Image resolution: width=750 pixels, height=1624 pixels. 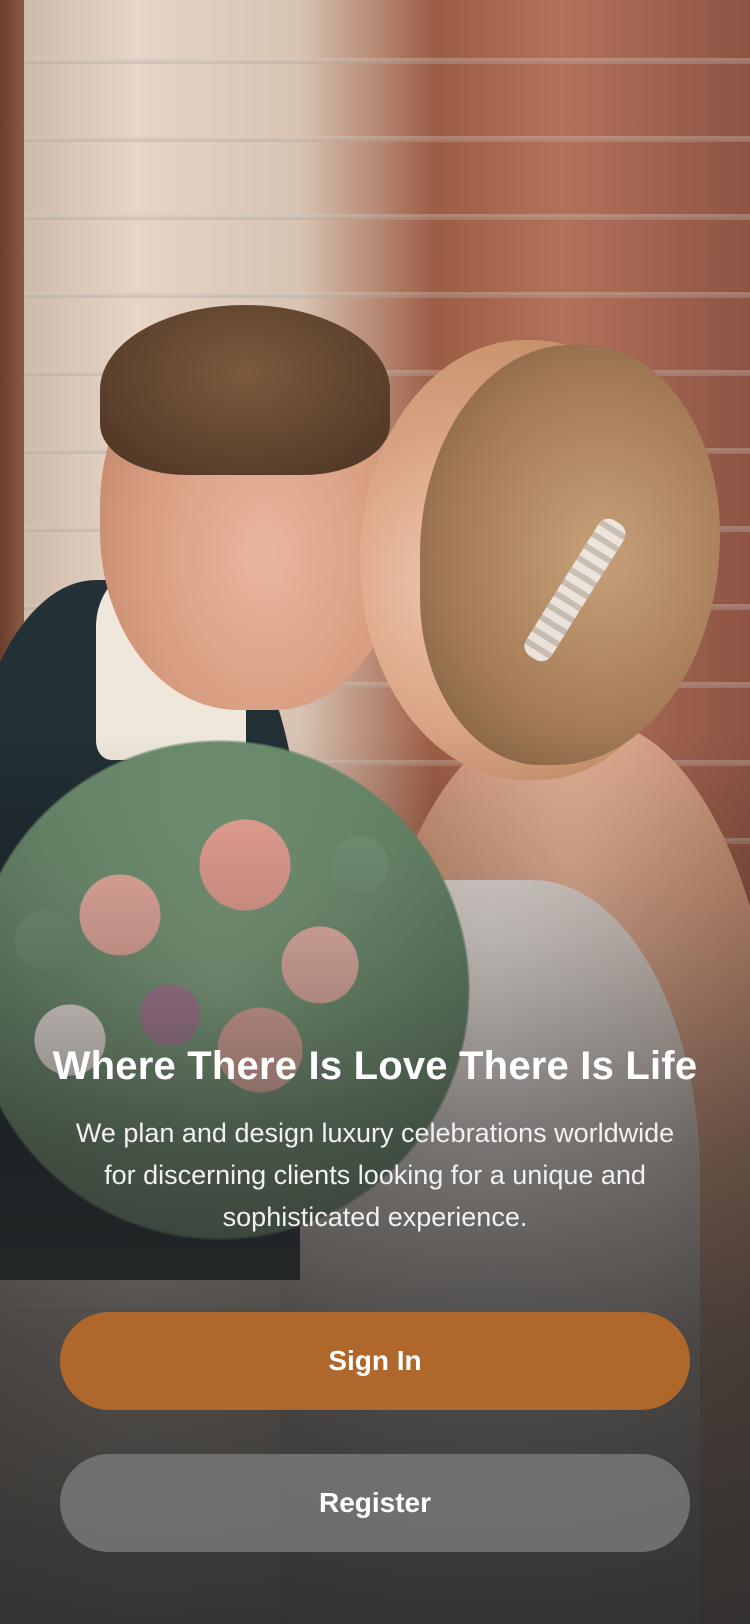 I want to click on register-button: Register, so click(x=375, y=1503).